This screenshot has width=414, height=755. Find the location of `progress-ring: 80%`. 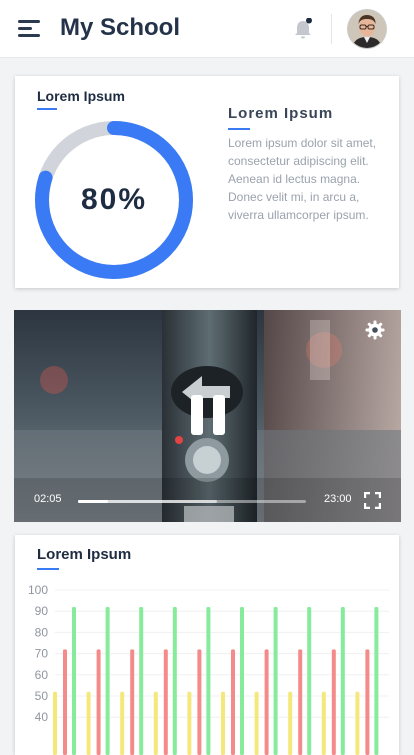

progress-ring: 80% is located at coordinates (114, 200).